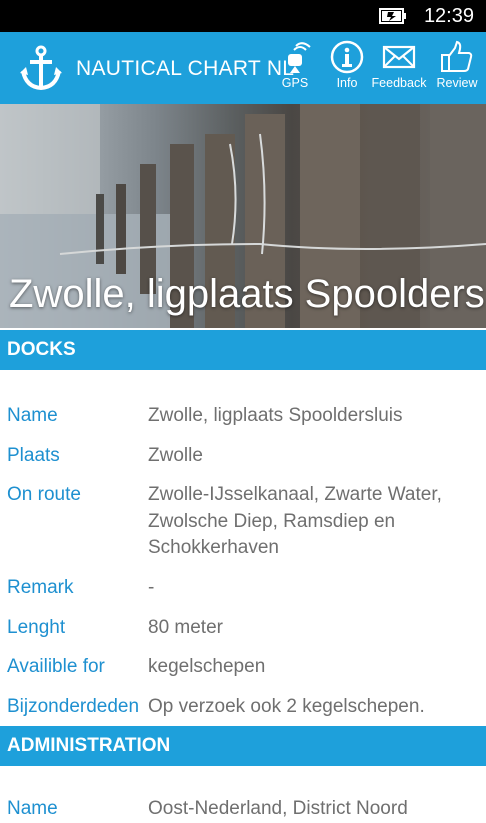  I want to click on feedback-button: Feedback, so click(399, 70).